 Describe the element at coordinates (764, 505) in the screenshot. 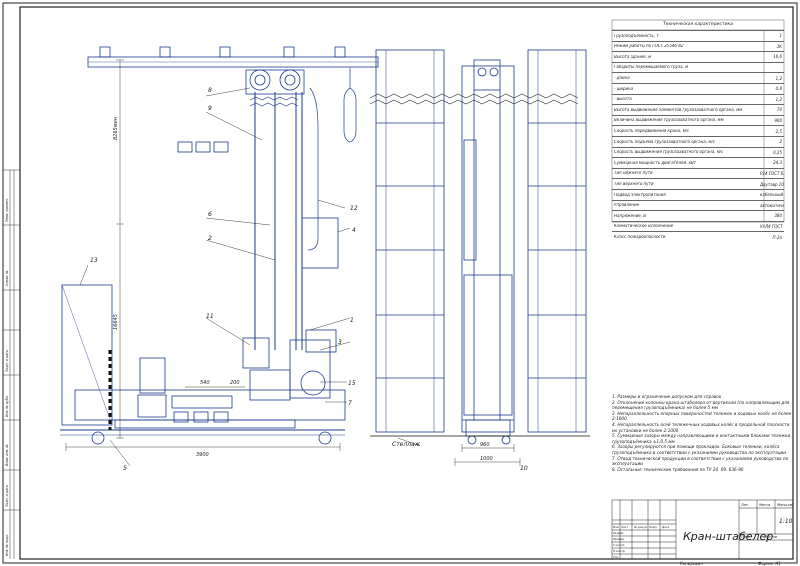

I see `stamp-col-mass: Масса` at that location.